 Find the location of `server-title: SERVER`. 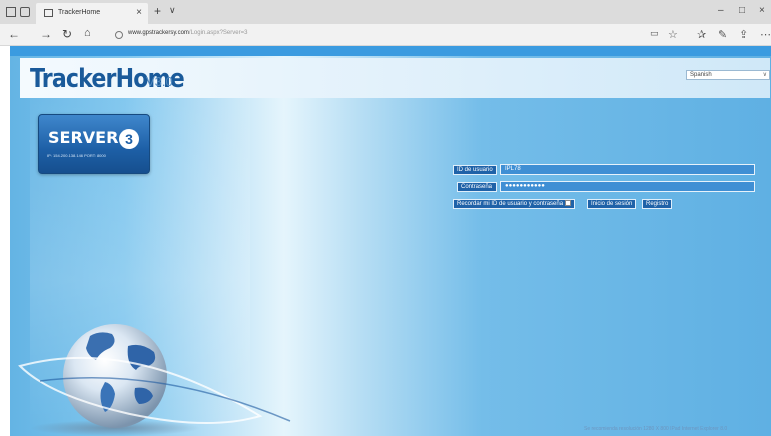

server-title: SERVER is located at coordinates (83, 137).